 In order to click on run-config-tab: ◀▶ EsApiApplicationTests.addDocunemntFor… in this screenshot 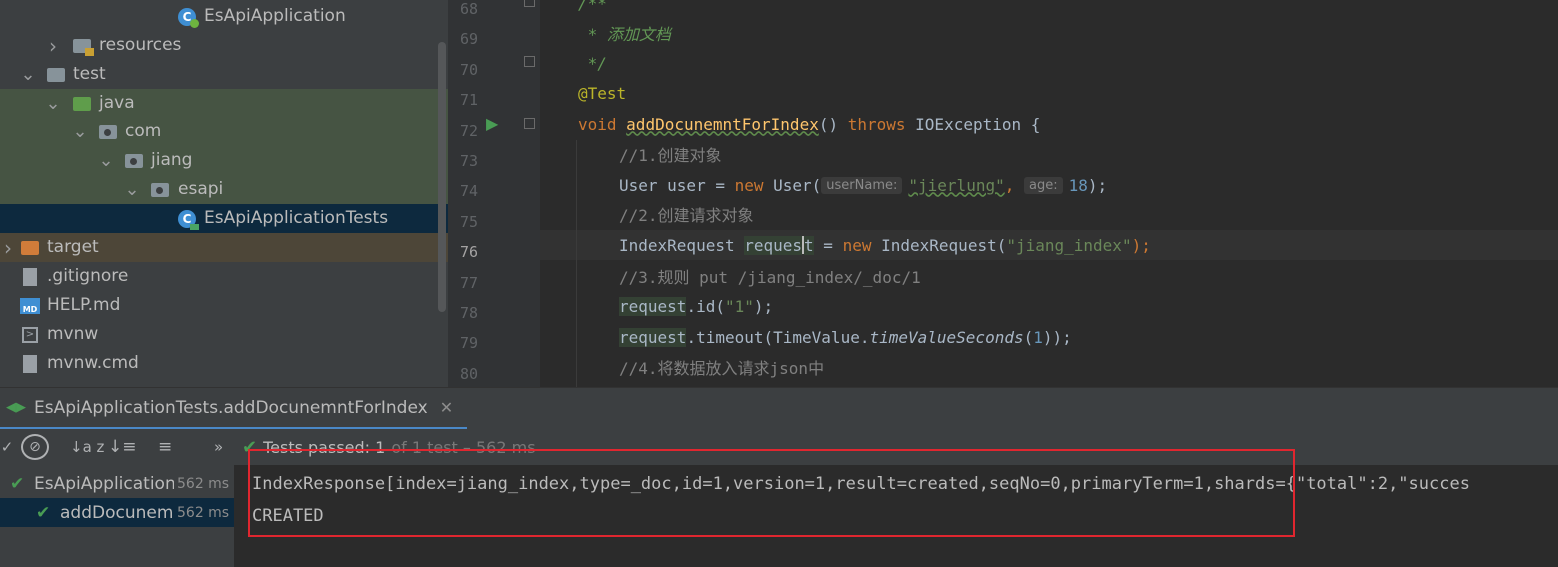, I will do `click(234, 409)`.